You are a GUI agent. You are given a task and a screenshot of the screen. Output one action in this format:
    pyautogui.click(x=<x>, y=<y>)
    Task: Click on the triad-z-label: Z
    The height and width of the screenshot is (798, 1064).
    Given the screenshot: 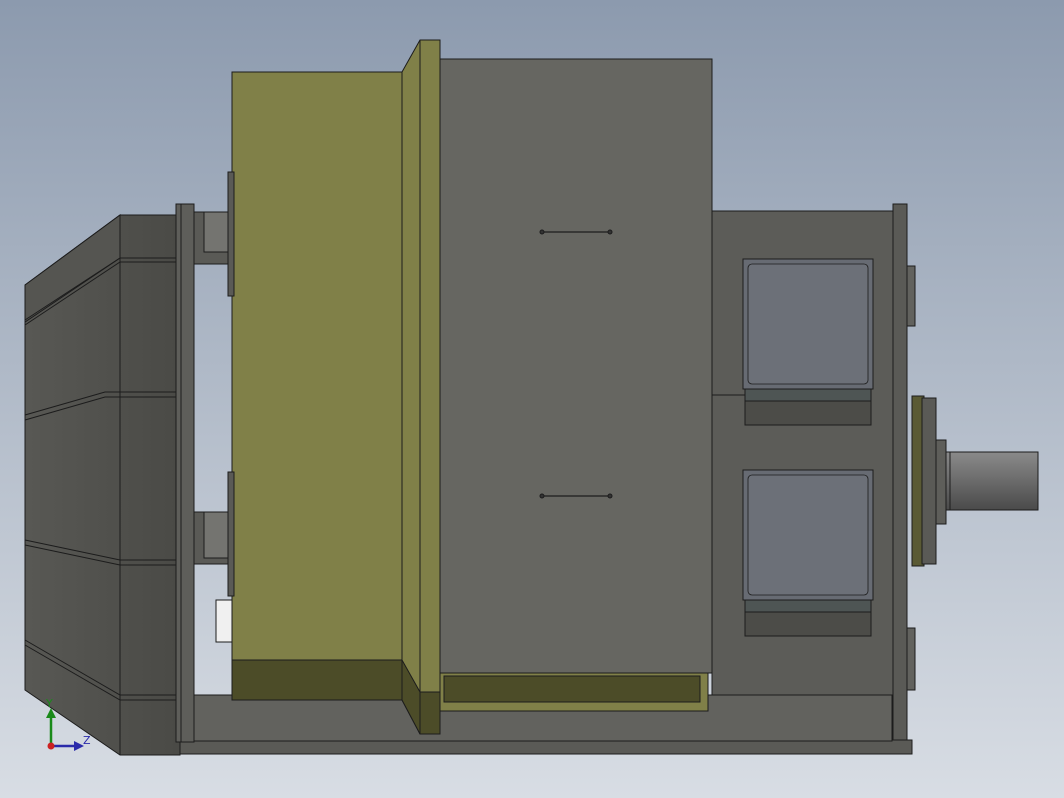 What is the action you would take?
    pyautogui.click(x=87, y=740)
    